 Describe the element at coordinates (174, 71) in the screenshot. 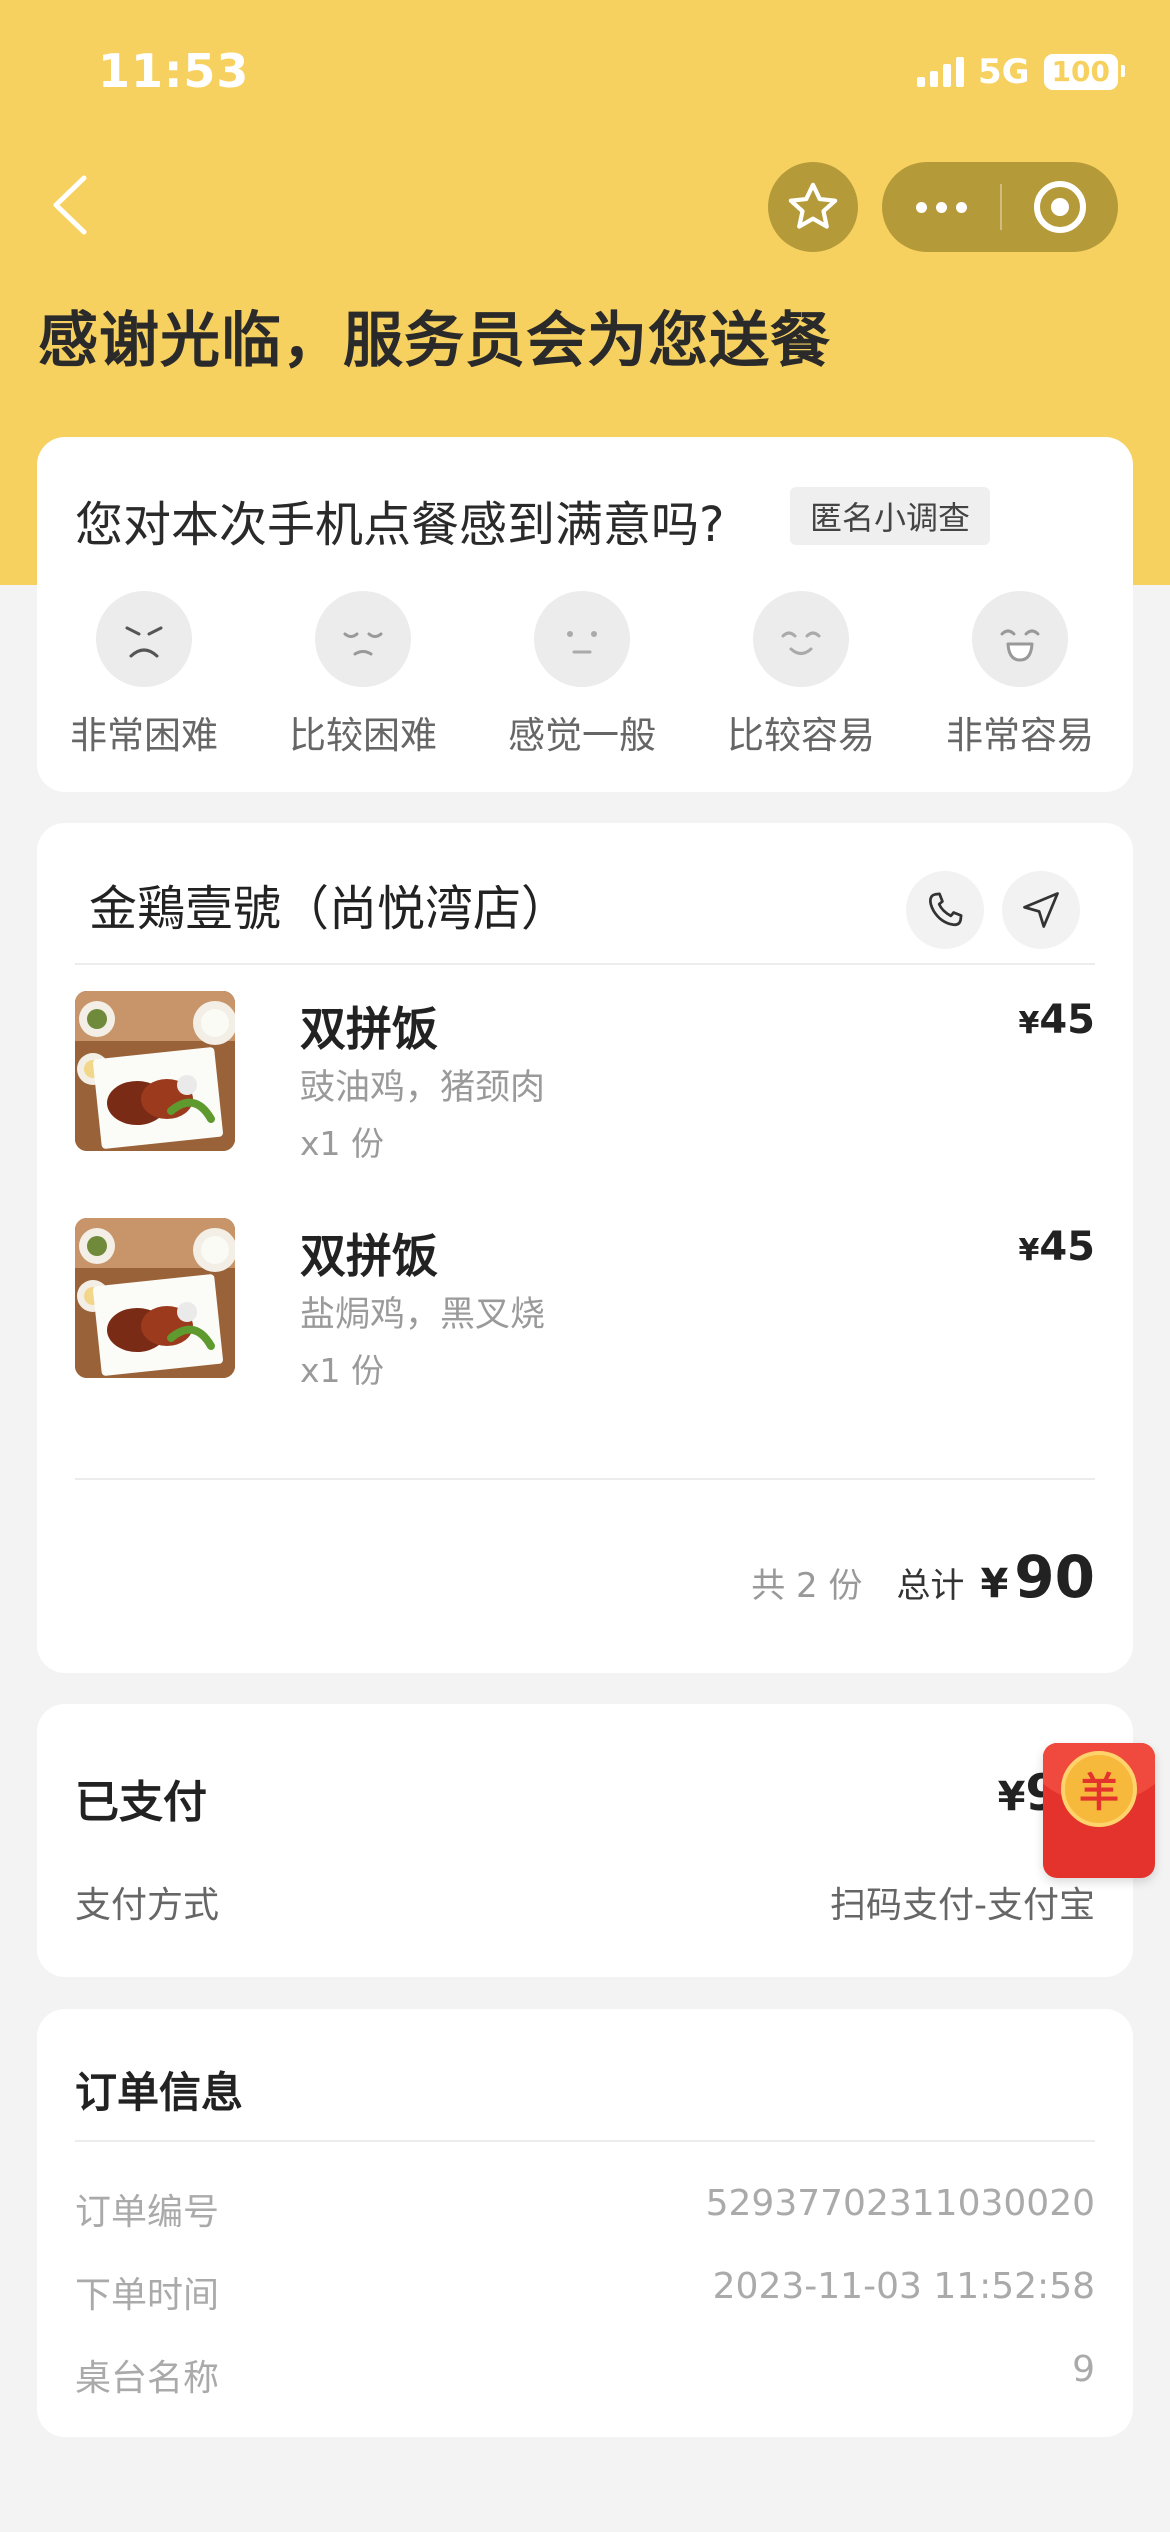

I see `status-time: 11:53` at that location.